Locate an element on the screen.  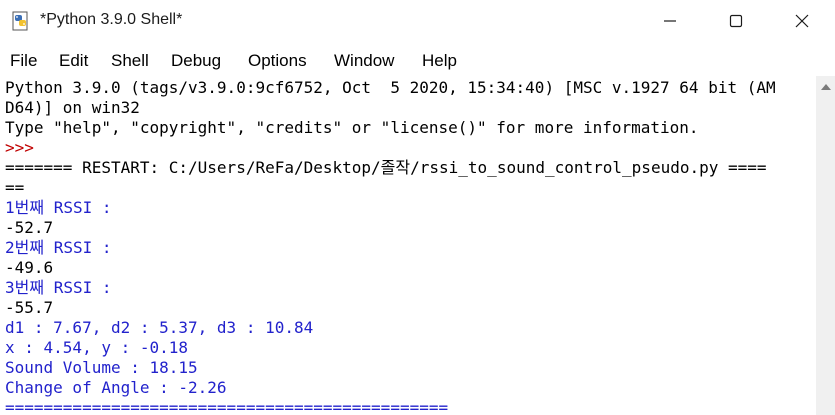
output-line: x : 4.54, y : -0.18 is located at coordinates (97, 347).